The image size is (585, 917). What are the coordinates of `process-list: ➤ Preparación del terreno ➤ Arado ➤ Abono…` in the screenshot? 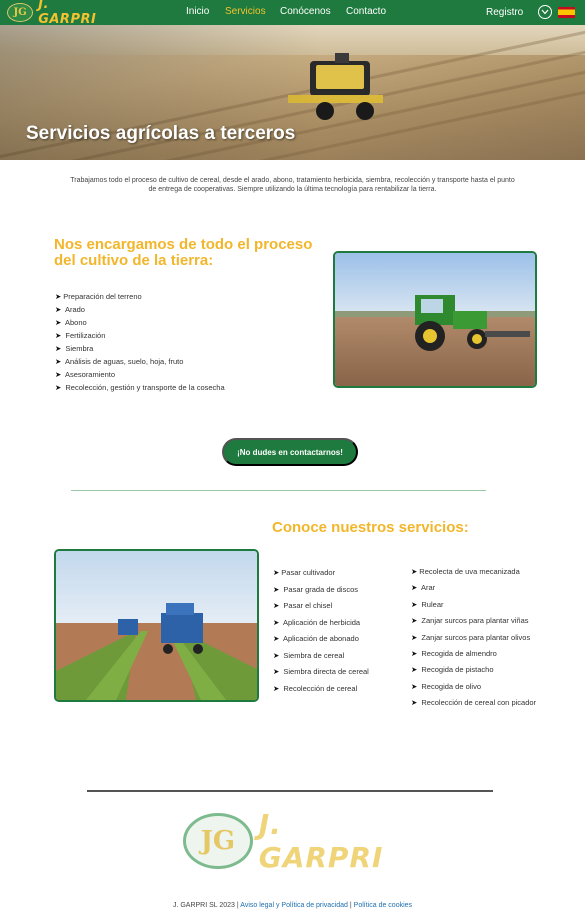 It's located at (140, 344).